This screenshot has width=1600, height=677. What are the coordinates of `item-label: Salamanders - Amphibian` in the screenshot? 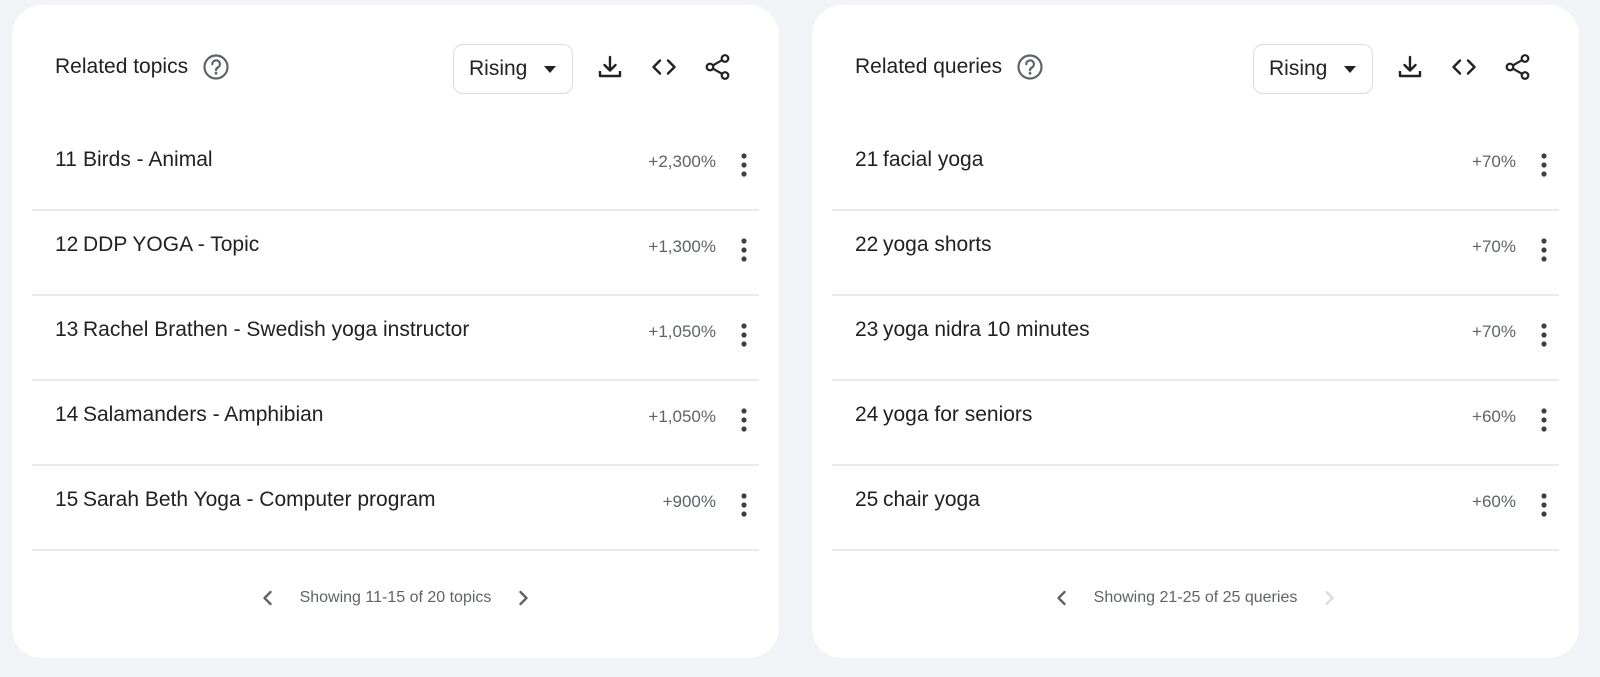 It's located at (203, 415).